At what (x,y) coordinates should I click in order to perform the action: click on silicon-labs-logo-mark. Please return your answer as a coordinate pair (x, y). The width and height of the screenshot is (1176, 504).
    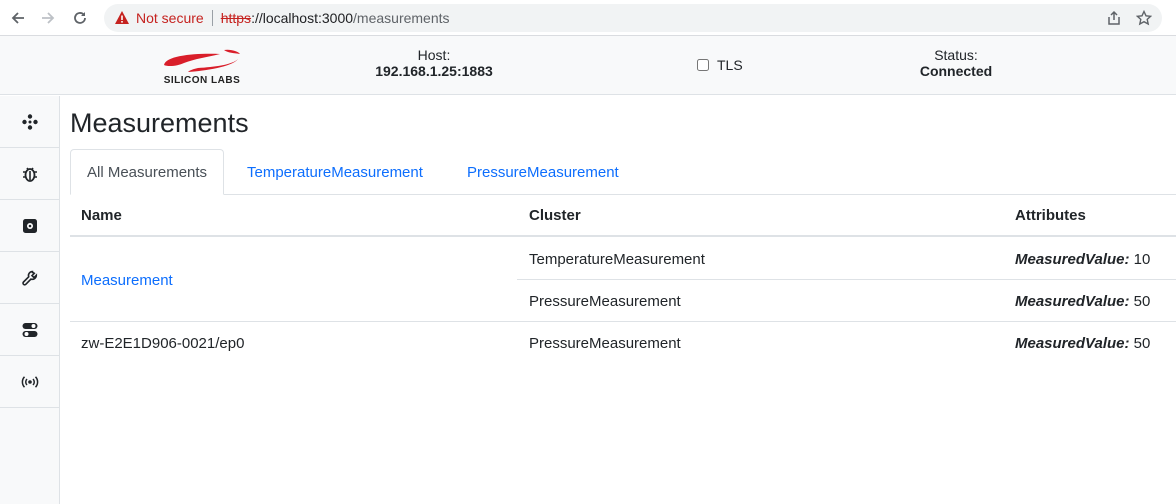
    Looking at the image, I should click on (202, 60).